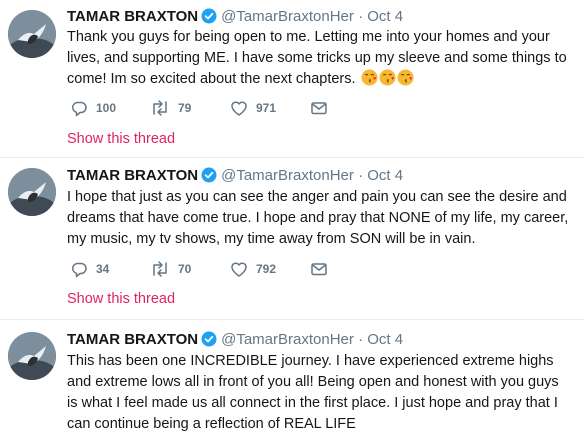  Describe the element at coordinates (170, 269) in the screenshot. I see `retweet-button: 70` at that location.